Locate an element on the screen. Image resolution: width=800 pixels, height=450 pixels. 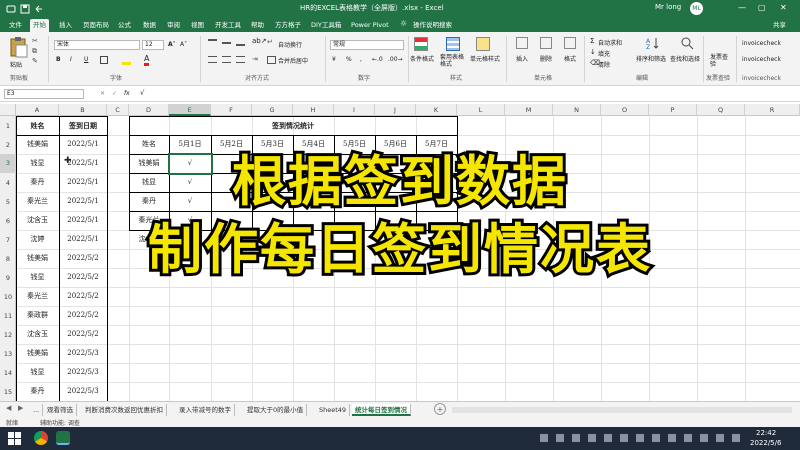
list-name-cell: 沈含玉 is located at coordinates (37, 334).